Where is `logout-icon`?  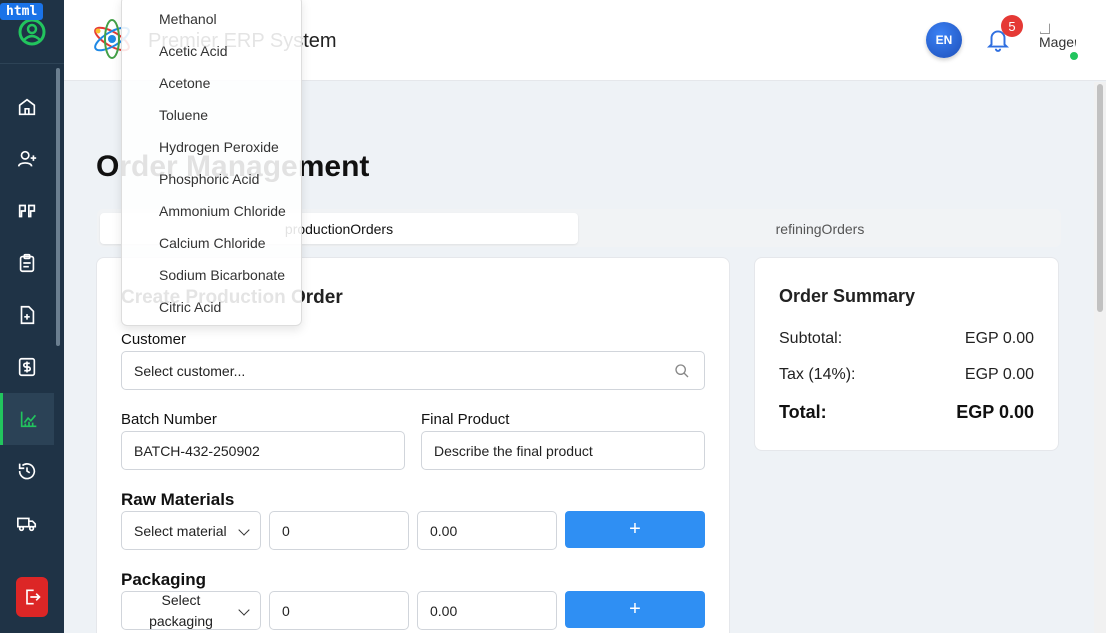
logout-icon is located at coordinates (33, 597).